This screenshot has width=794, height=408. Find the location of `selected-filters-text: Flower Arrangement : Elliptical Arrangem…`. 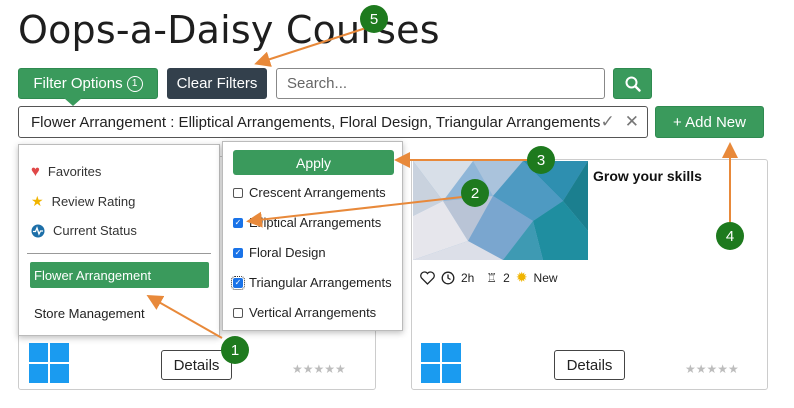

selected-filters-text: Flower Arrangement : Elliptical Arrangem… is located at coordinates (316, 122).